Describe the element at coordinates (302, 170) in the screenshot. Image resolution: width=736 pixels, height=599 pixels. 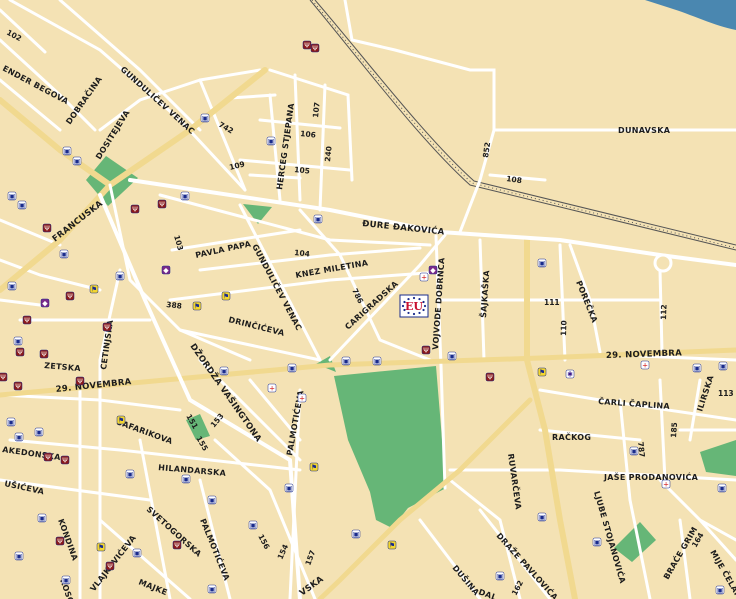
I see `number-105: 105` at that location.